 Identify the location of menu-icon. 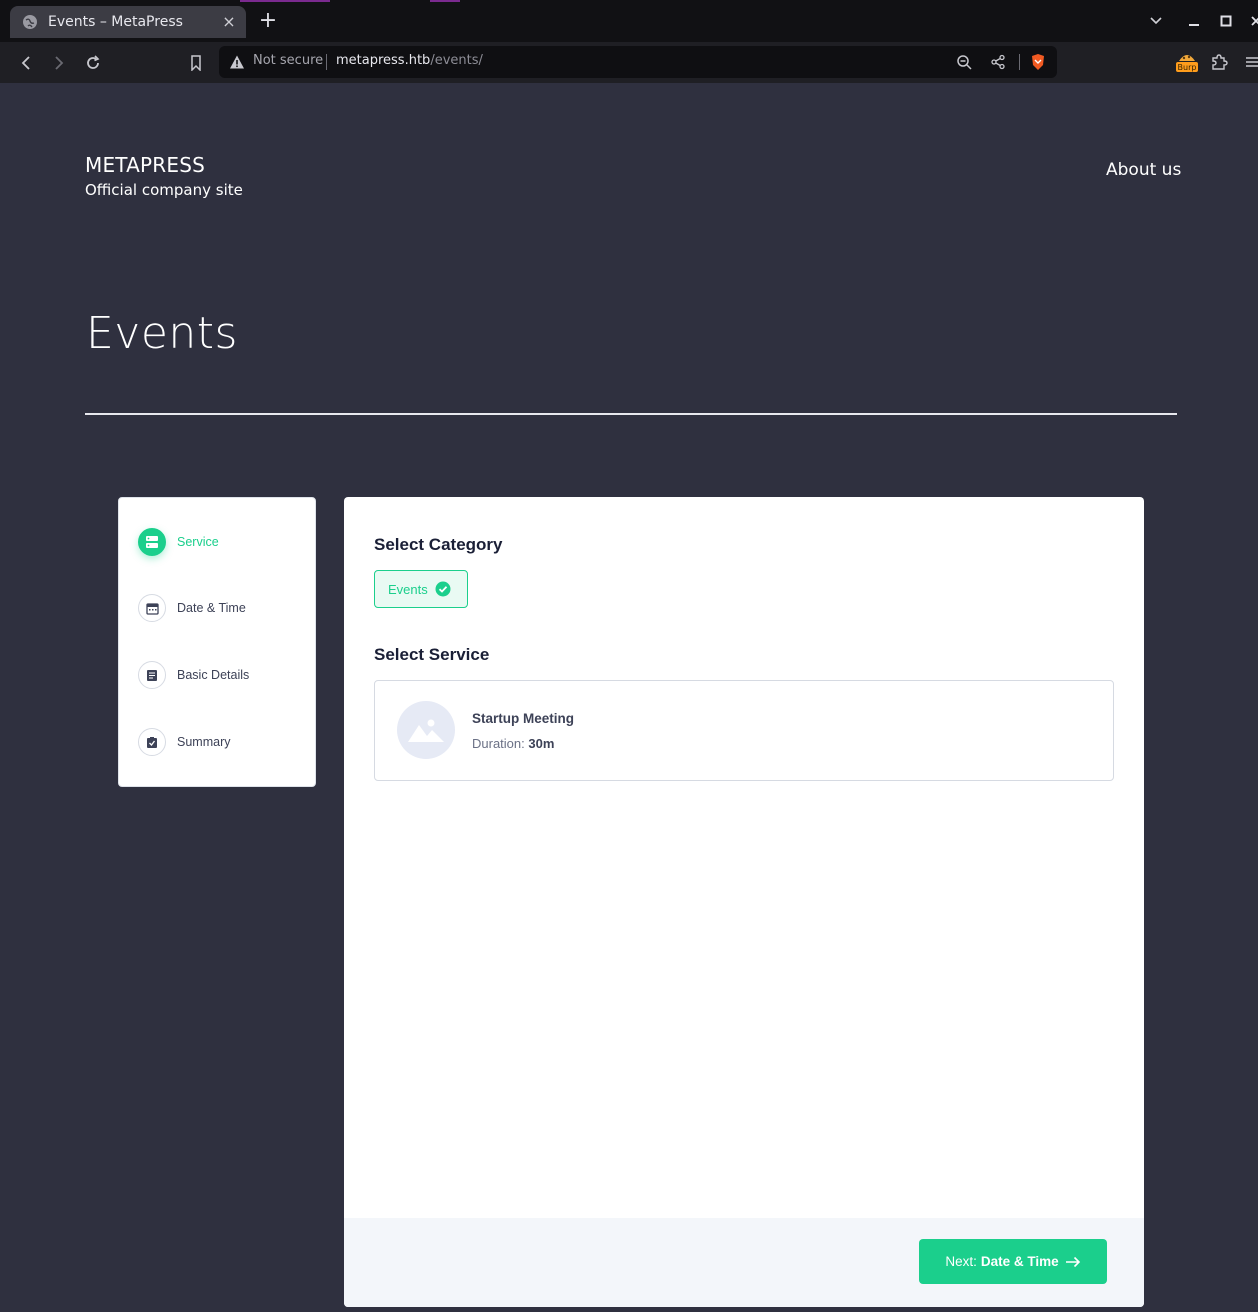
(1249, 62).